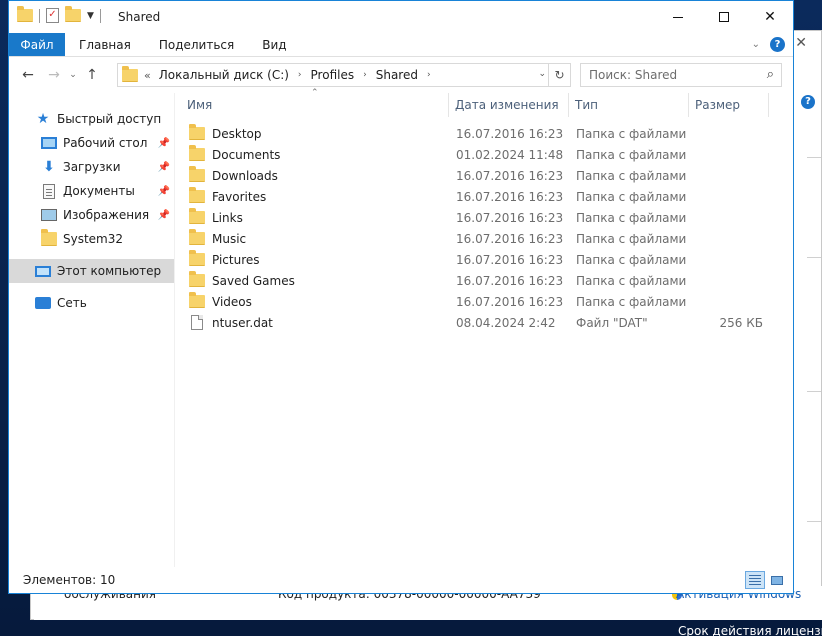  Describe the element at coordinates (91, 303) in the screenshot. I see `sidebar-item-network: Сеть` at that location.